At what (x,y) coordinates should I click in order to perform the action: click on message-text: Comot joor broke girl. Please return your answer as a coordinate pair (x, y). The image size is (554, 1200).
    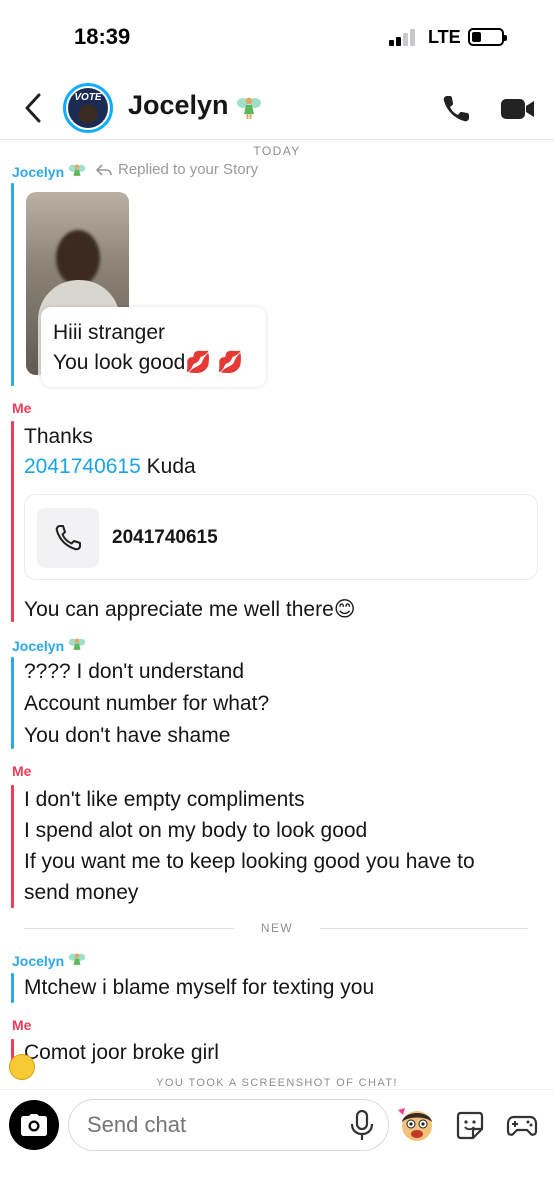
    Looking at the image, I should click on (121, 1052).